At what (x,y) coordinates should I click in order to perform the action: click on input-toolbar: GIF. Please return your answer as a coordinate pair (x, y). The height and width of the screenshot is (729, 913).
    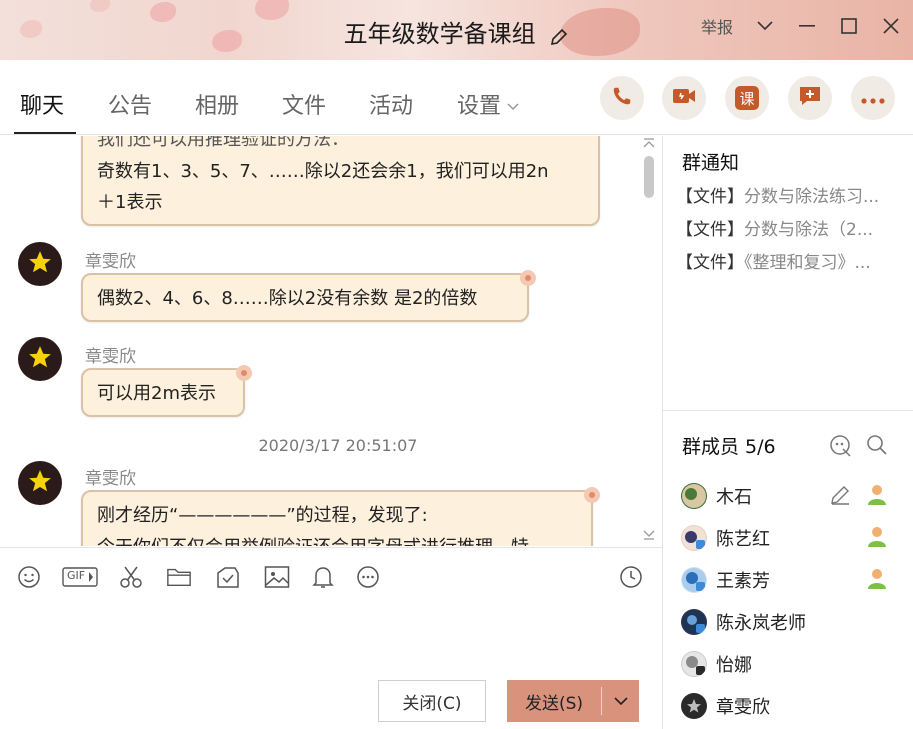
    Looking at the image, I should click on (331, 574).